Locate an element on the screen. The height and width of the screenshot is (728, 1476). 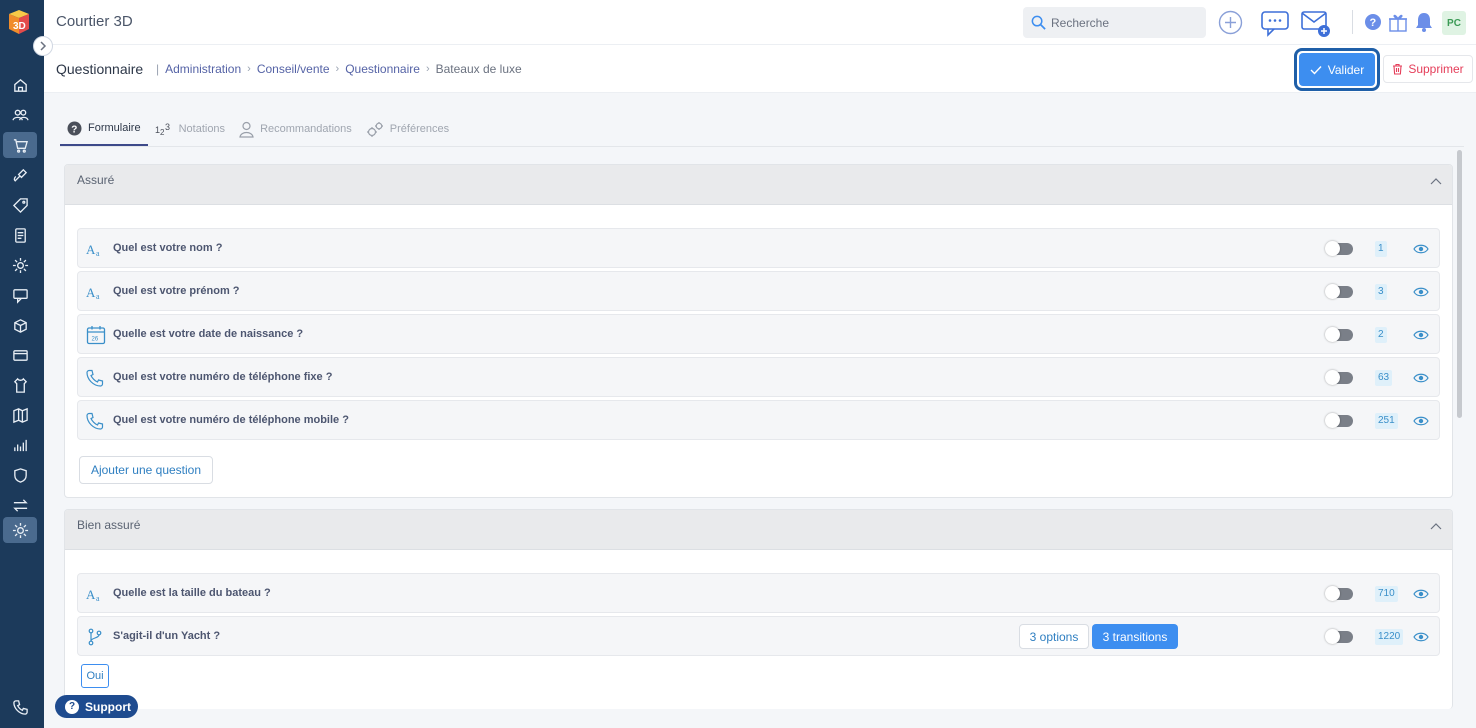
sidebar-toggle-button is located at coordinates (43, 46).